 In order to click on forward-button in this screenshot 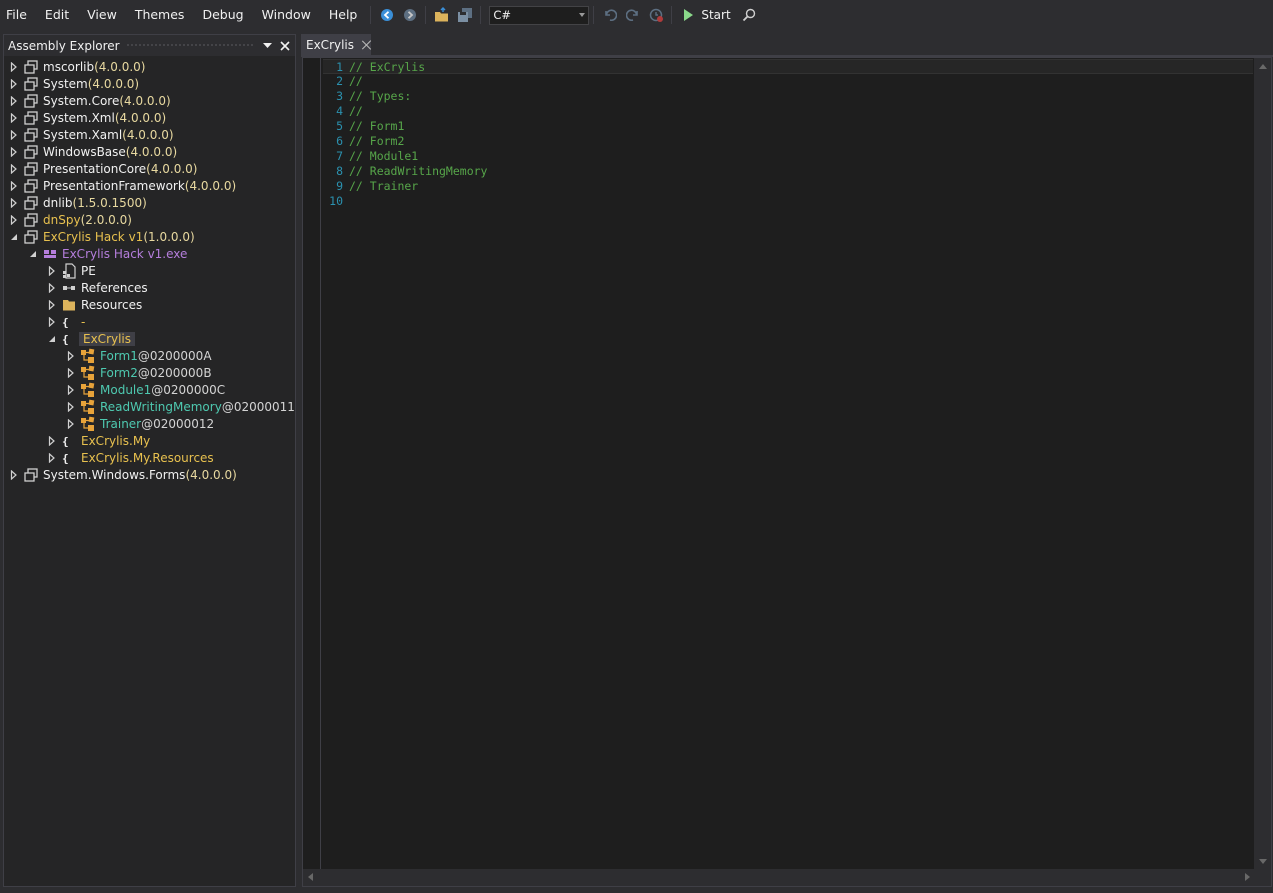, I will do `click(410, 15)`.